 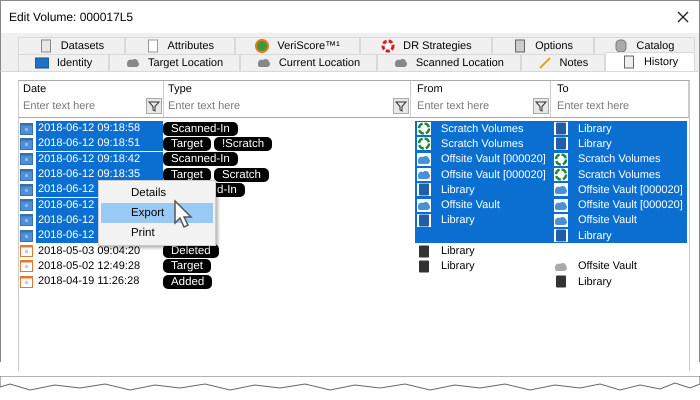 I want to click on tab: VeriScore™¹, so click(x=297, y=45).